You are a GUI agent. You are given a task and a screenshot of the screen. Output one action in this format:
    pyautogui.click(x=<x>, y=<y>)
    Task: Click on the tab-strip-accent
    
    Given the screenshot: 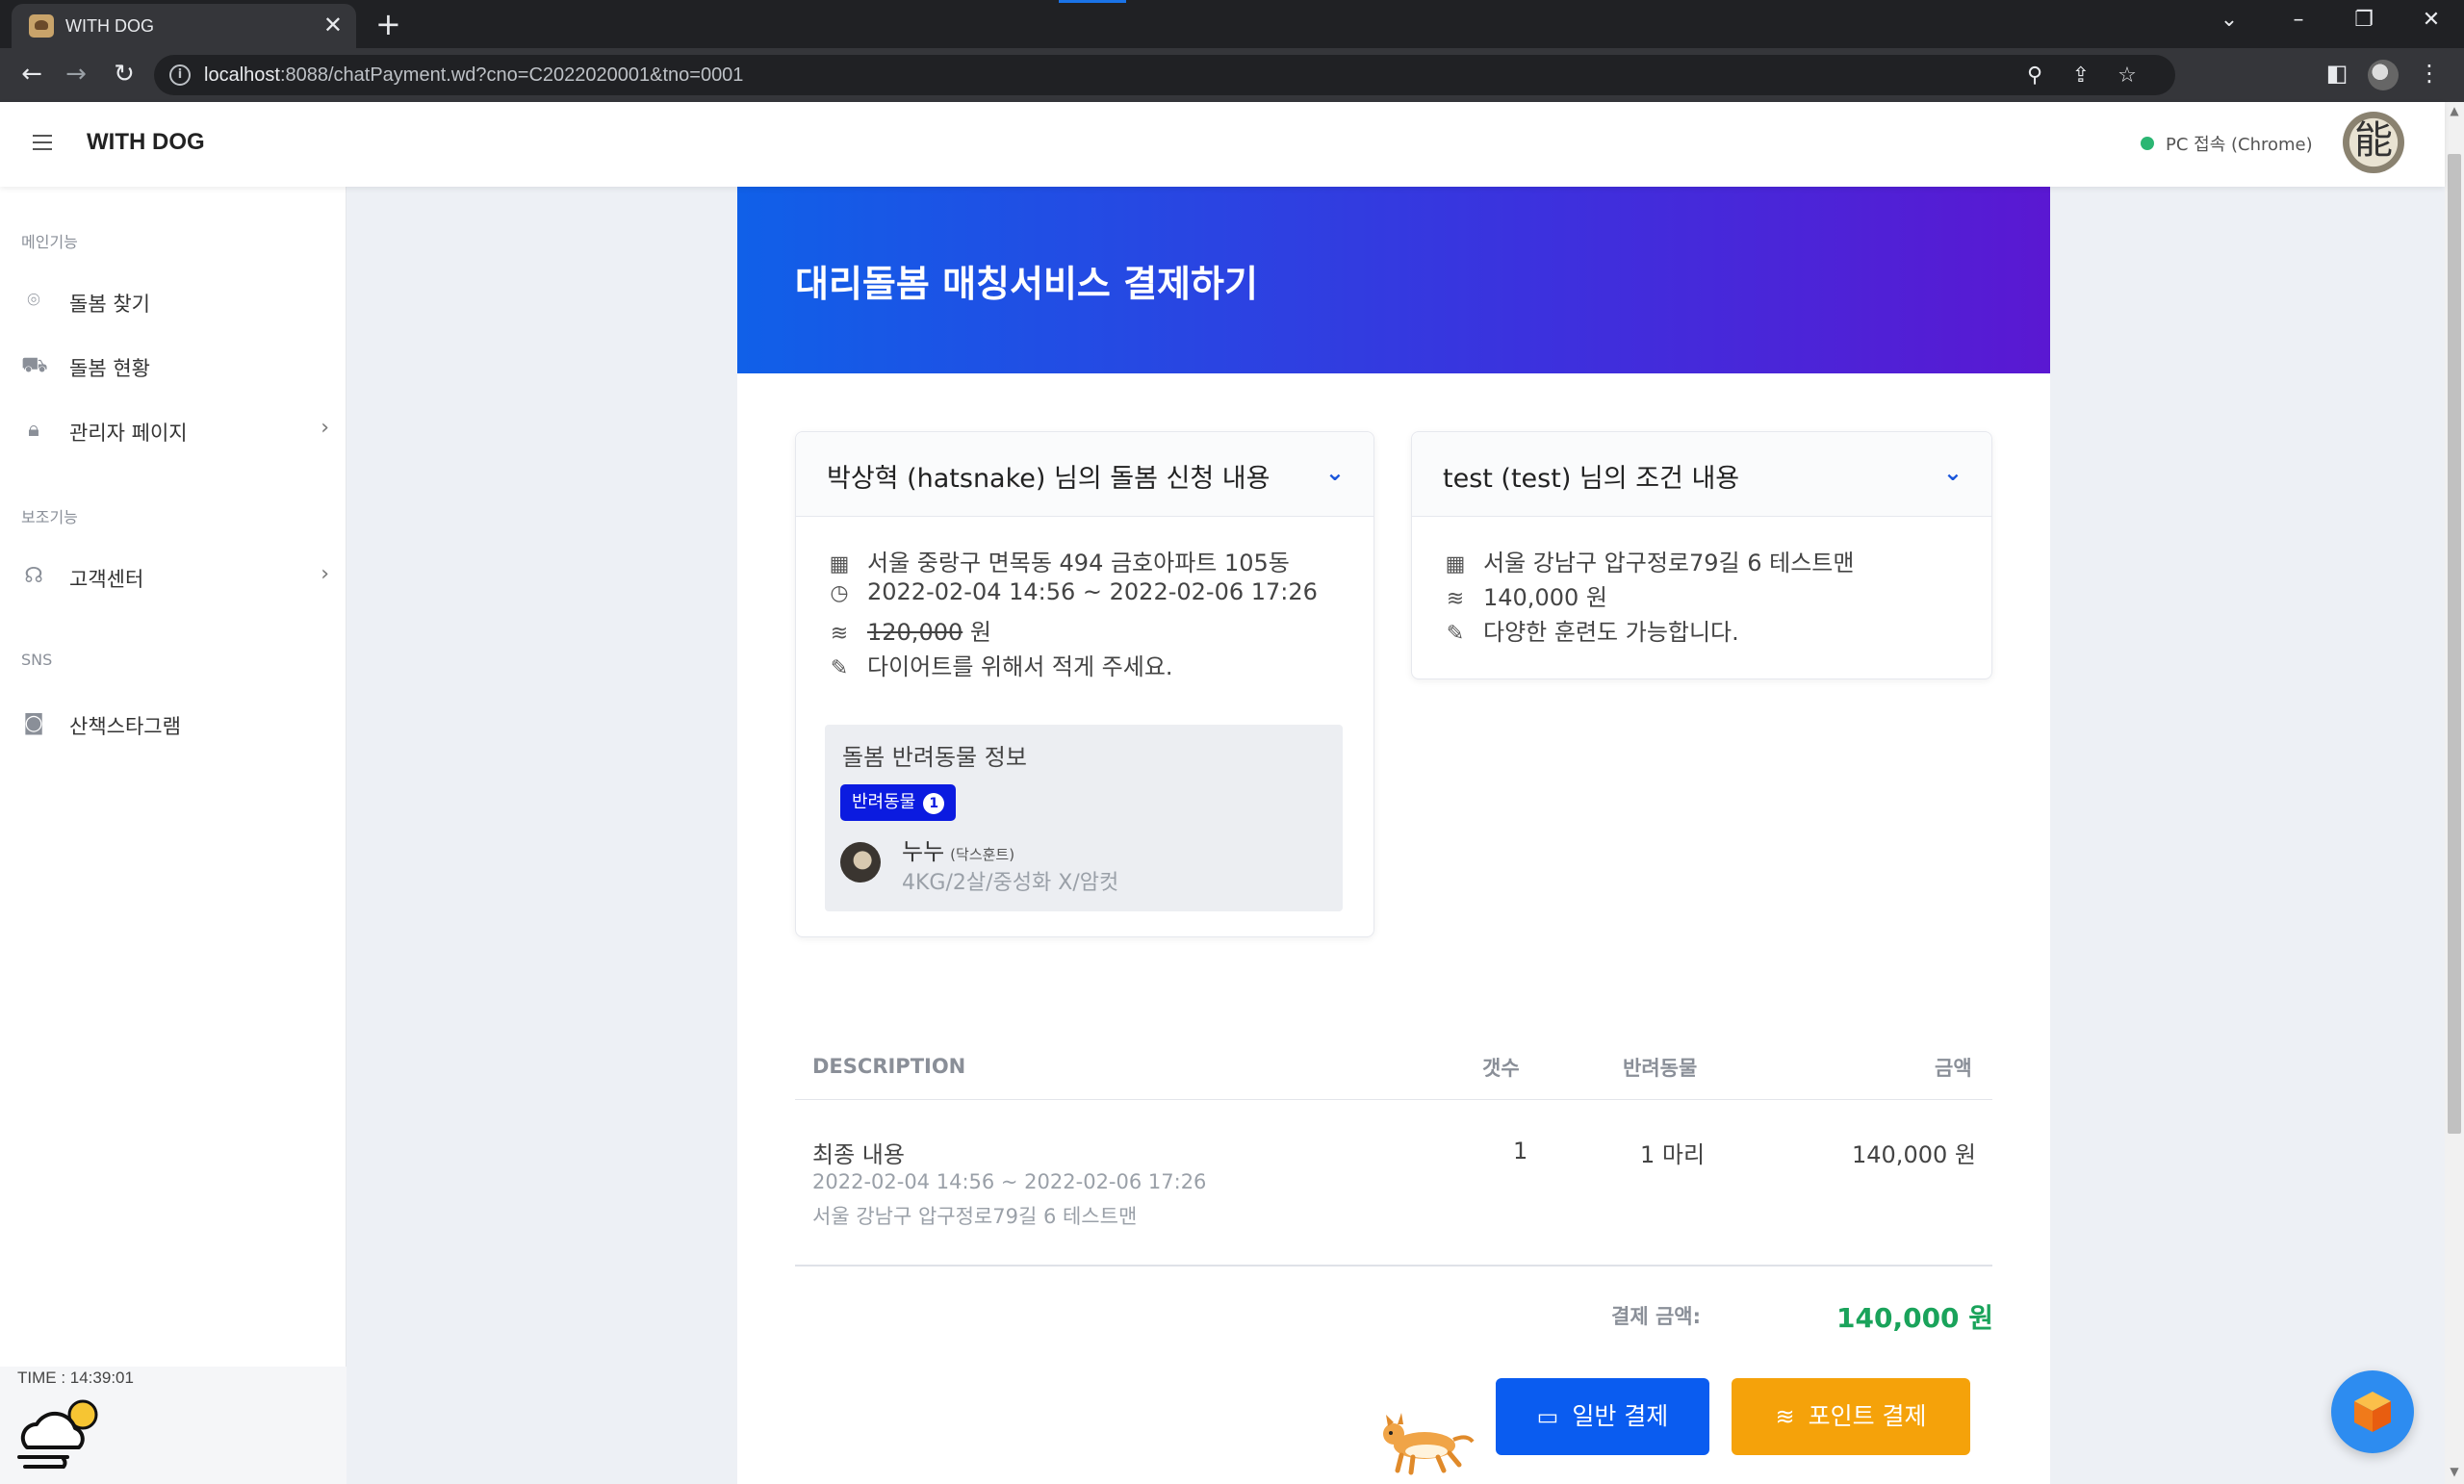 What is the action you would take?
    pyautogui.click(x=1092, y=2)
    